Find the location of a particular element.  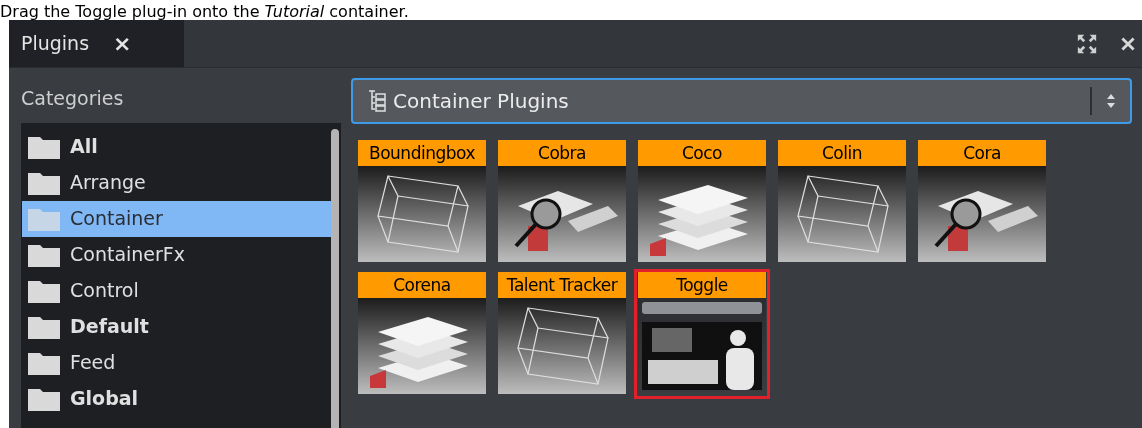

category-item: Control is located at coordinates (176, 290).